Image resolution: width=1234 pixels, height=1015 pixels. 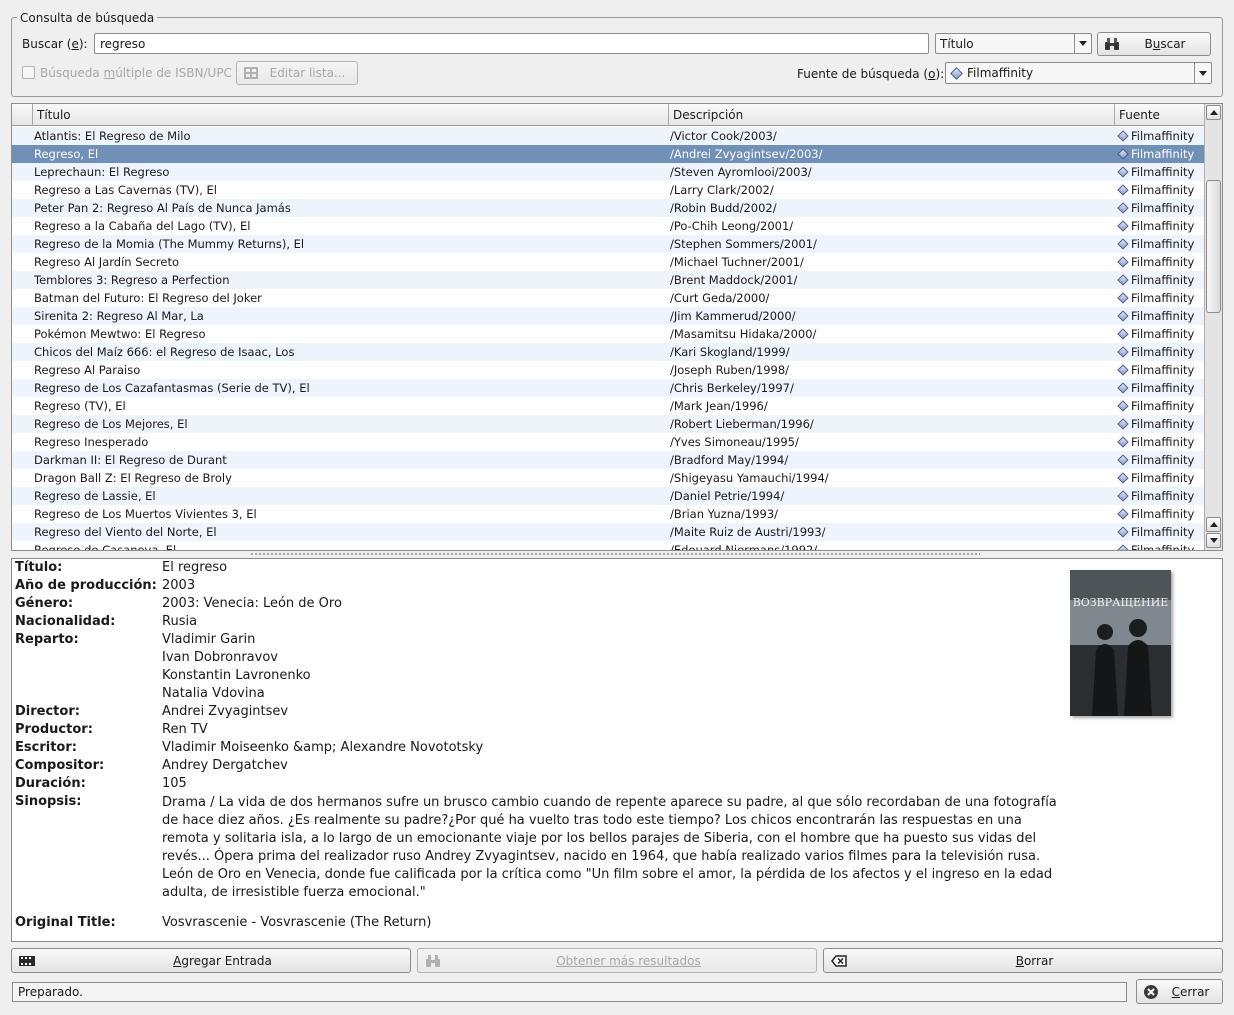 I want to click on search-input: regreso, so click(x=511, y=43).